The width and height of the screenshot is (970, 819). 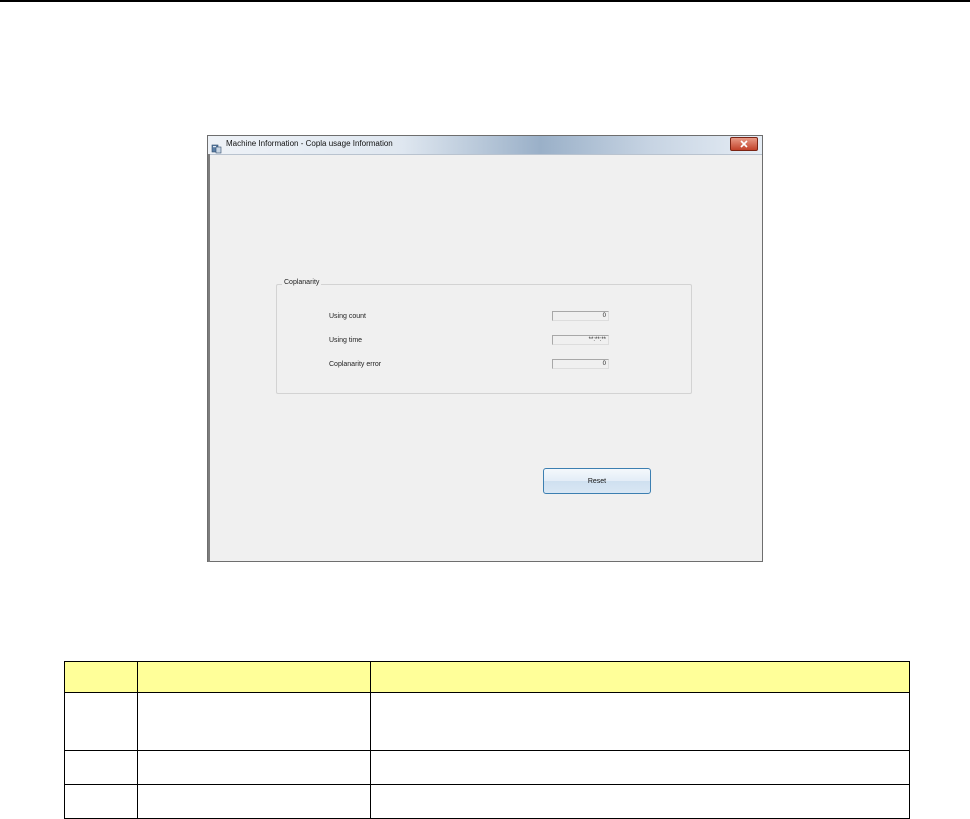 I want to click on groupbox-title: Coplanarity, so click(x=302, y=282).